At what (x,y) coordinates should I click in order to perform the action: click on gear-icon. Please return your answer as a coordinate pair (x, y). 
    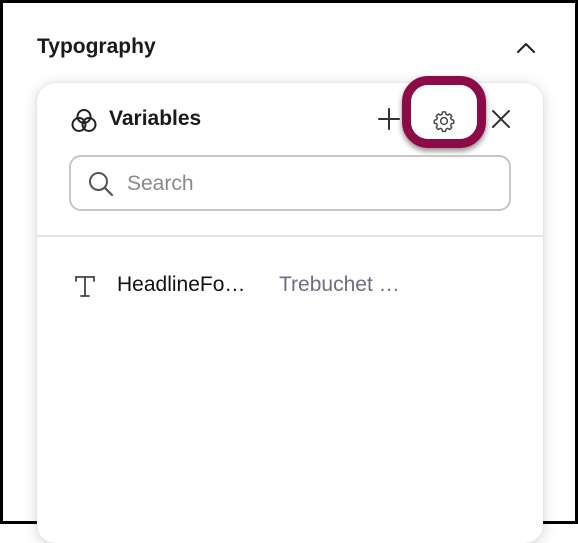
    Looking at the image, I should click on (444, 122).